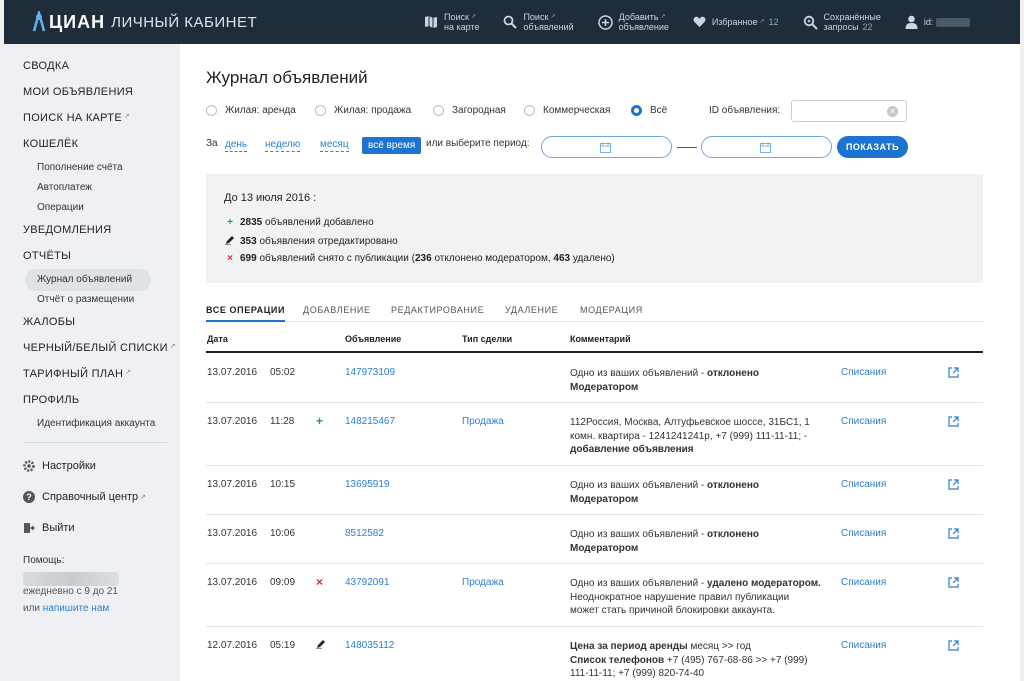 The image size is (1024, 681). I want to click on comment-text: +7 (495) 767-68-86 >> +7 (999), so click(736, 660).